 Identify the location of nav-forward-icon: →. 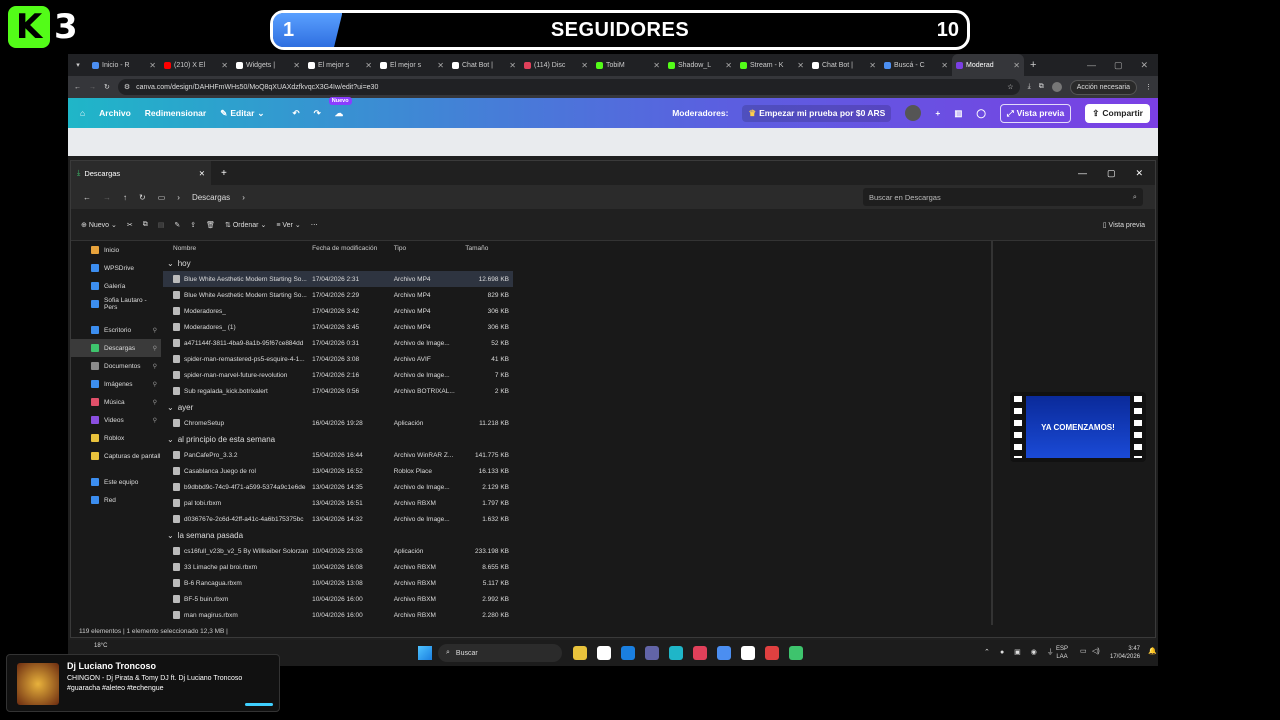
(107, 197).